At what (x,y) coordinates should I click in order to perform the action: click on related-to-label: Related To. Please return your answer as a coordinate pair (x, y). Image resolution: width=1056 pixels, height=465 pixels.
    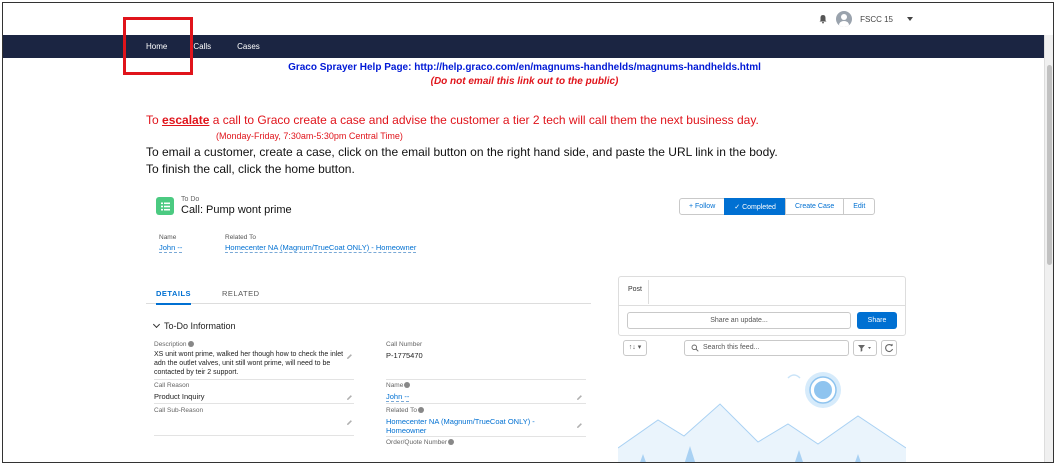
    Looking at the image, I should click on (405, 410).